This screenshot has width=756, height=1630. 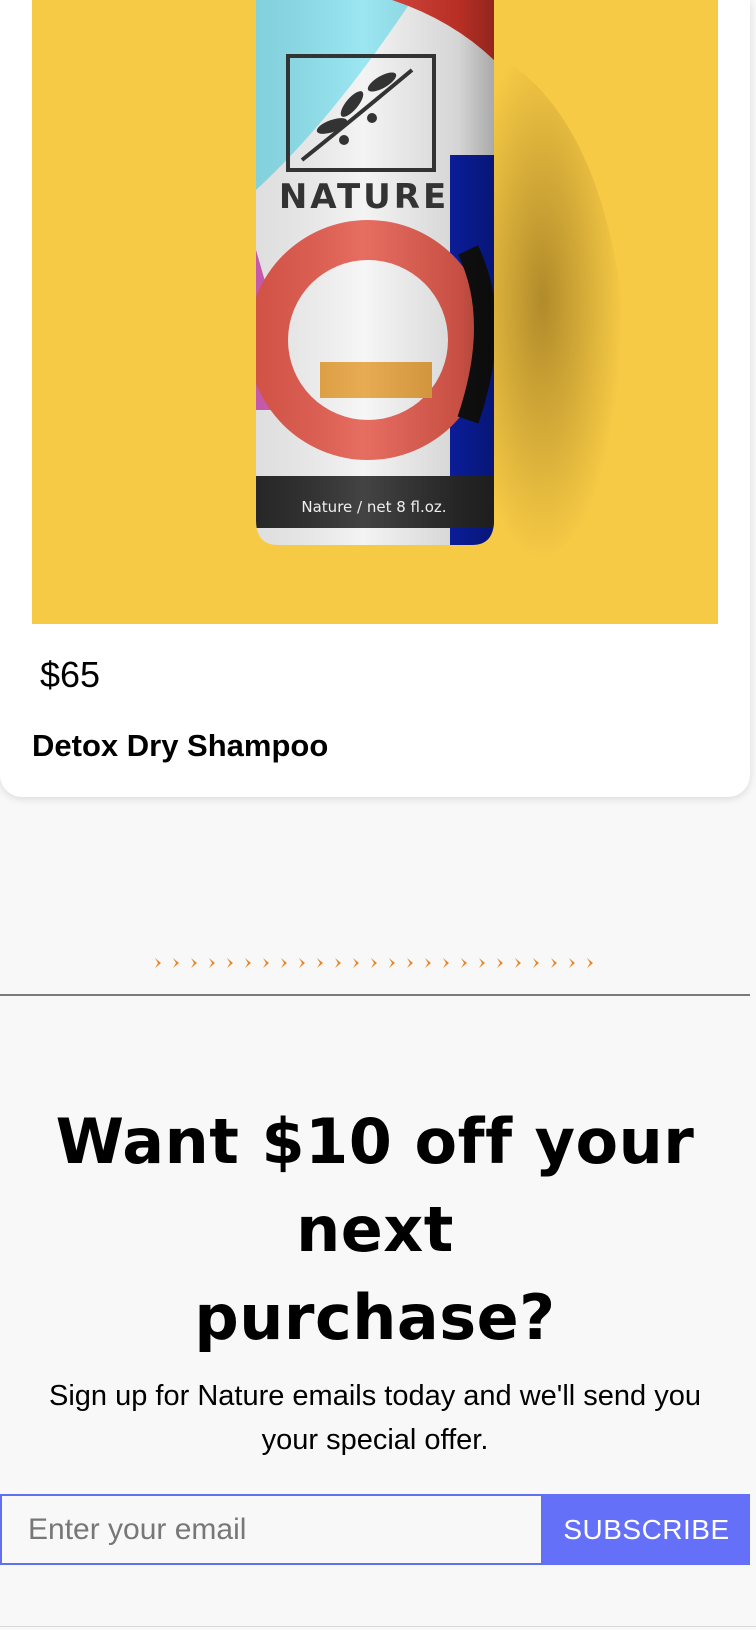 I want to click on product-name: Detox Dry Shampoo, so click(x=180, y=746).